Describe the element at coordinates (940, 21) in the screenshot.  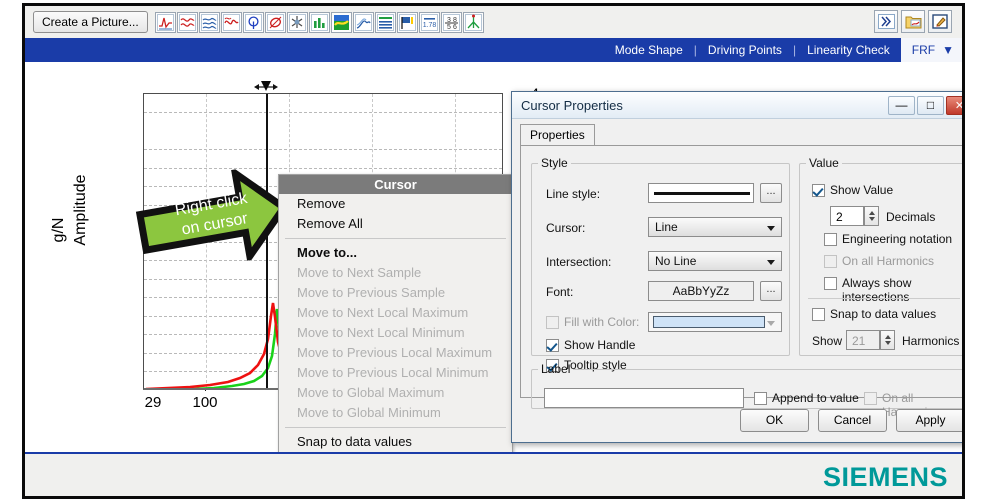
I see `edit-picture-icon` at that location.